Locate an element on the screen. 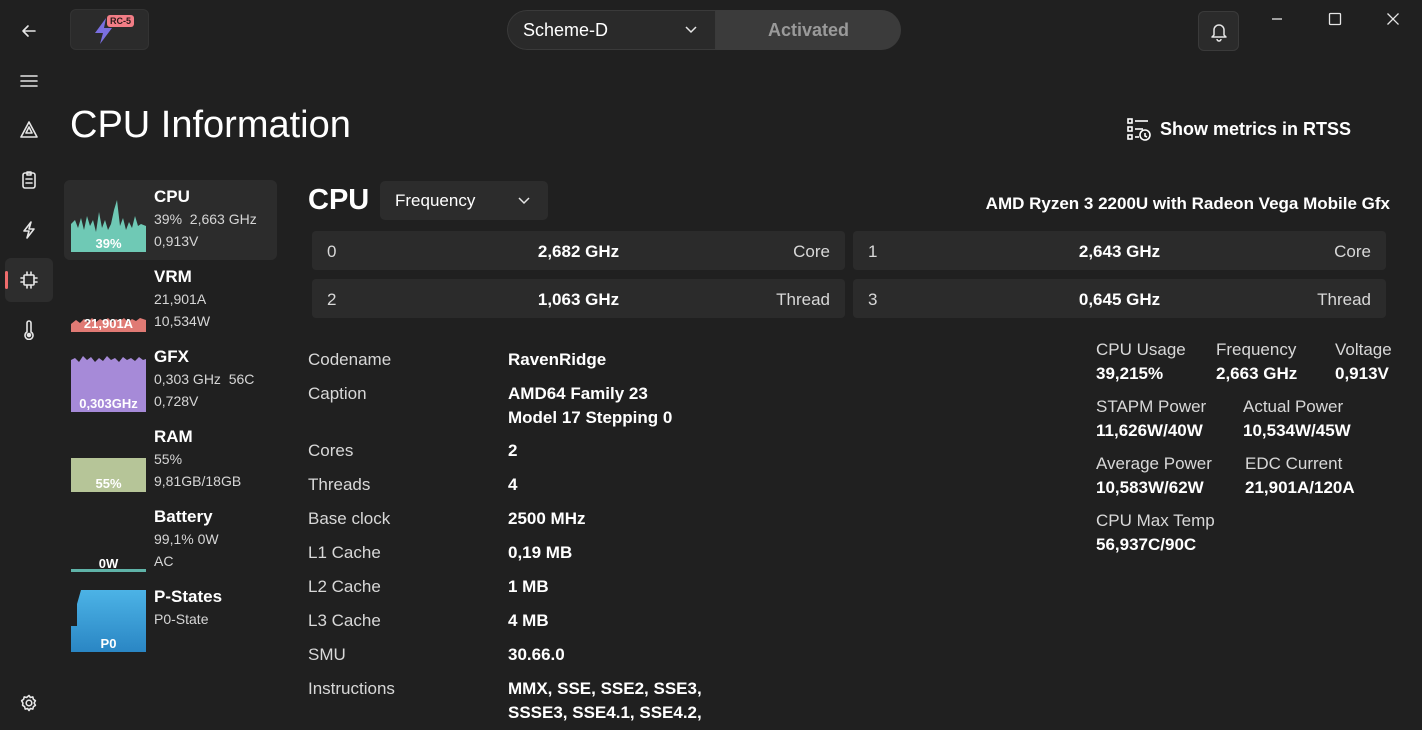 This screenshot has width=1422, height=730. bell-icon is located at coordinates (1218, 33).